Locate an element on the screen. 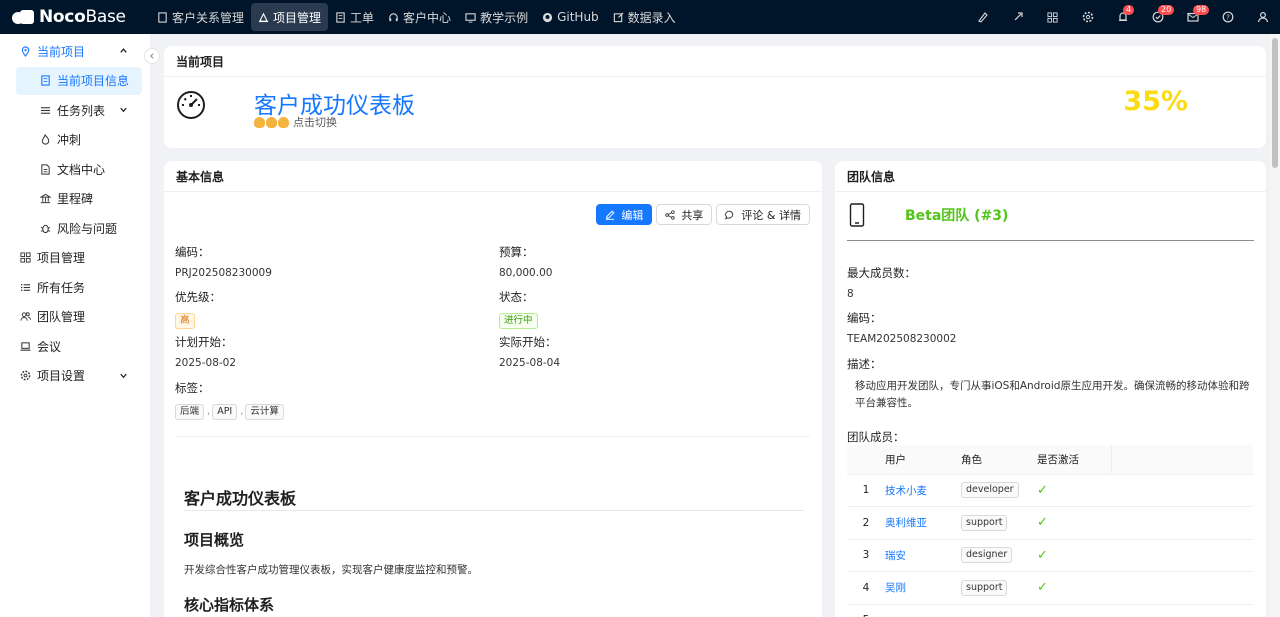 The width and height of the screenshot is (1280, 617). tasks-button: 20 is located at coordinates (1157, 17).